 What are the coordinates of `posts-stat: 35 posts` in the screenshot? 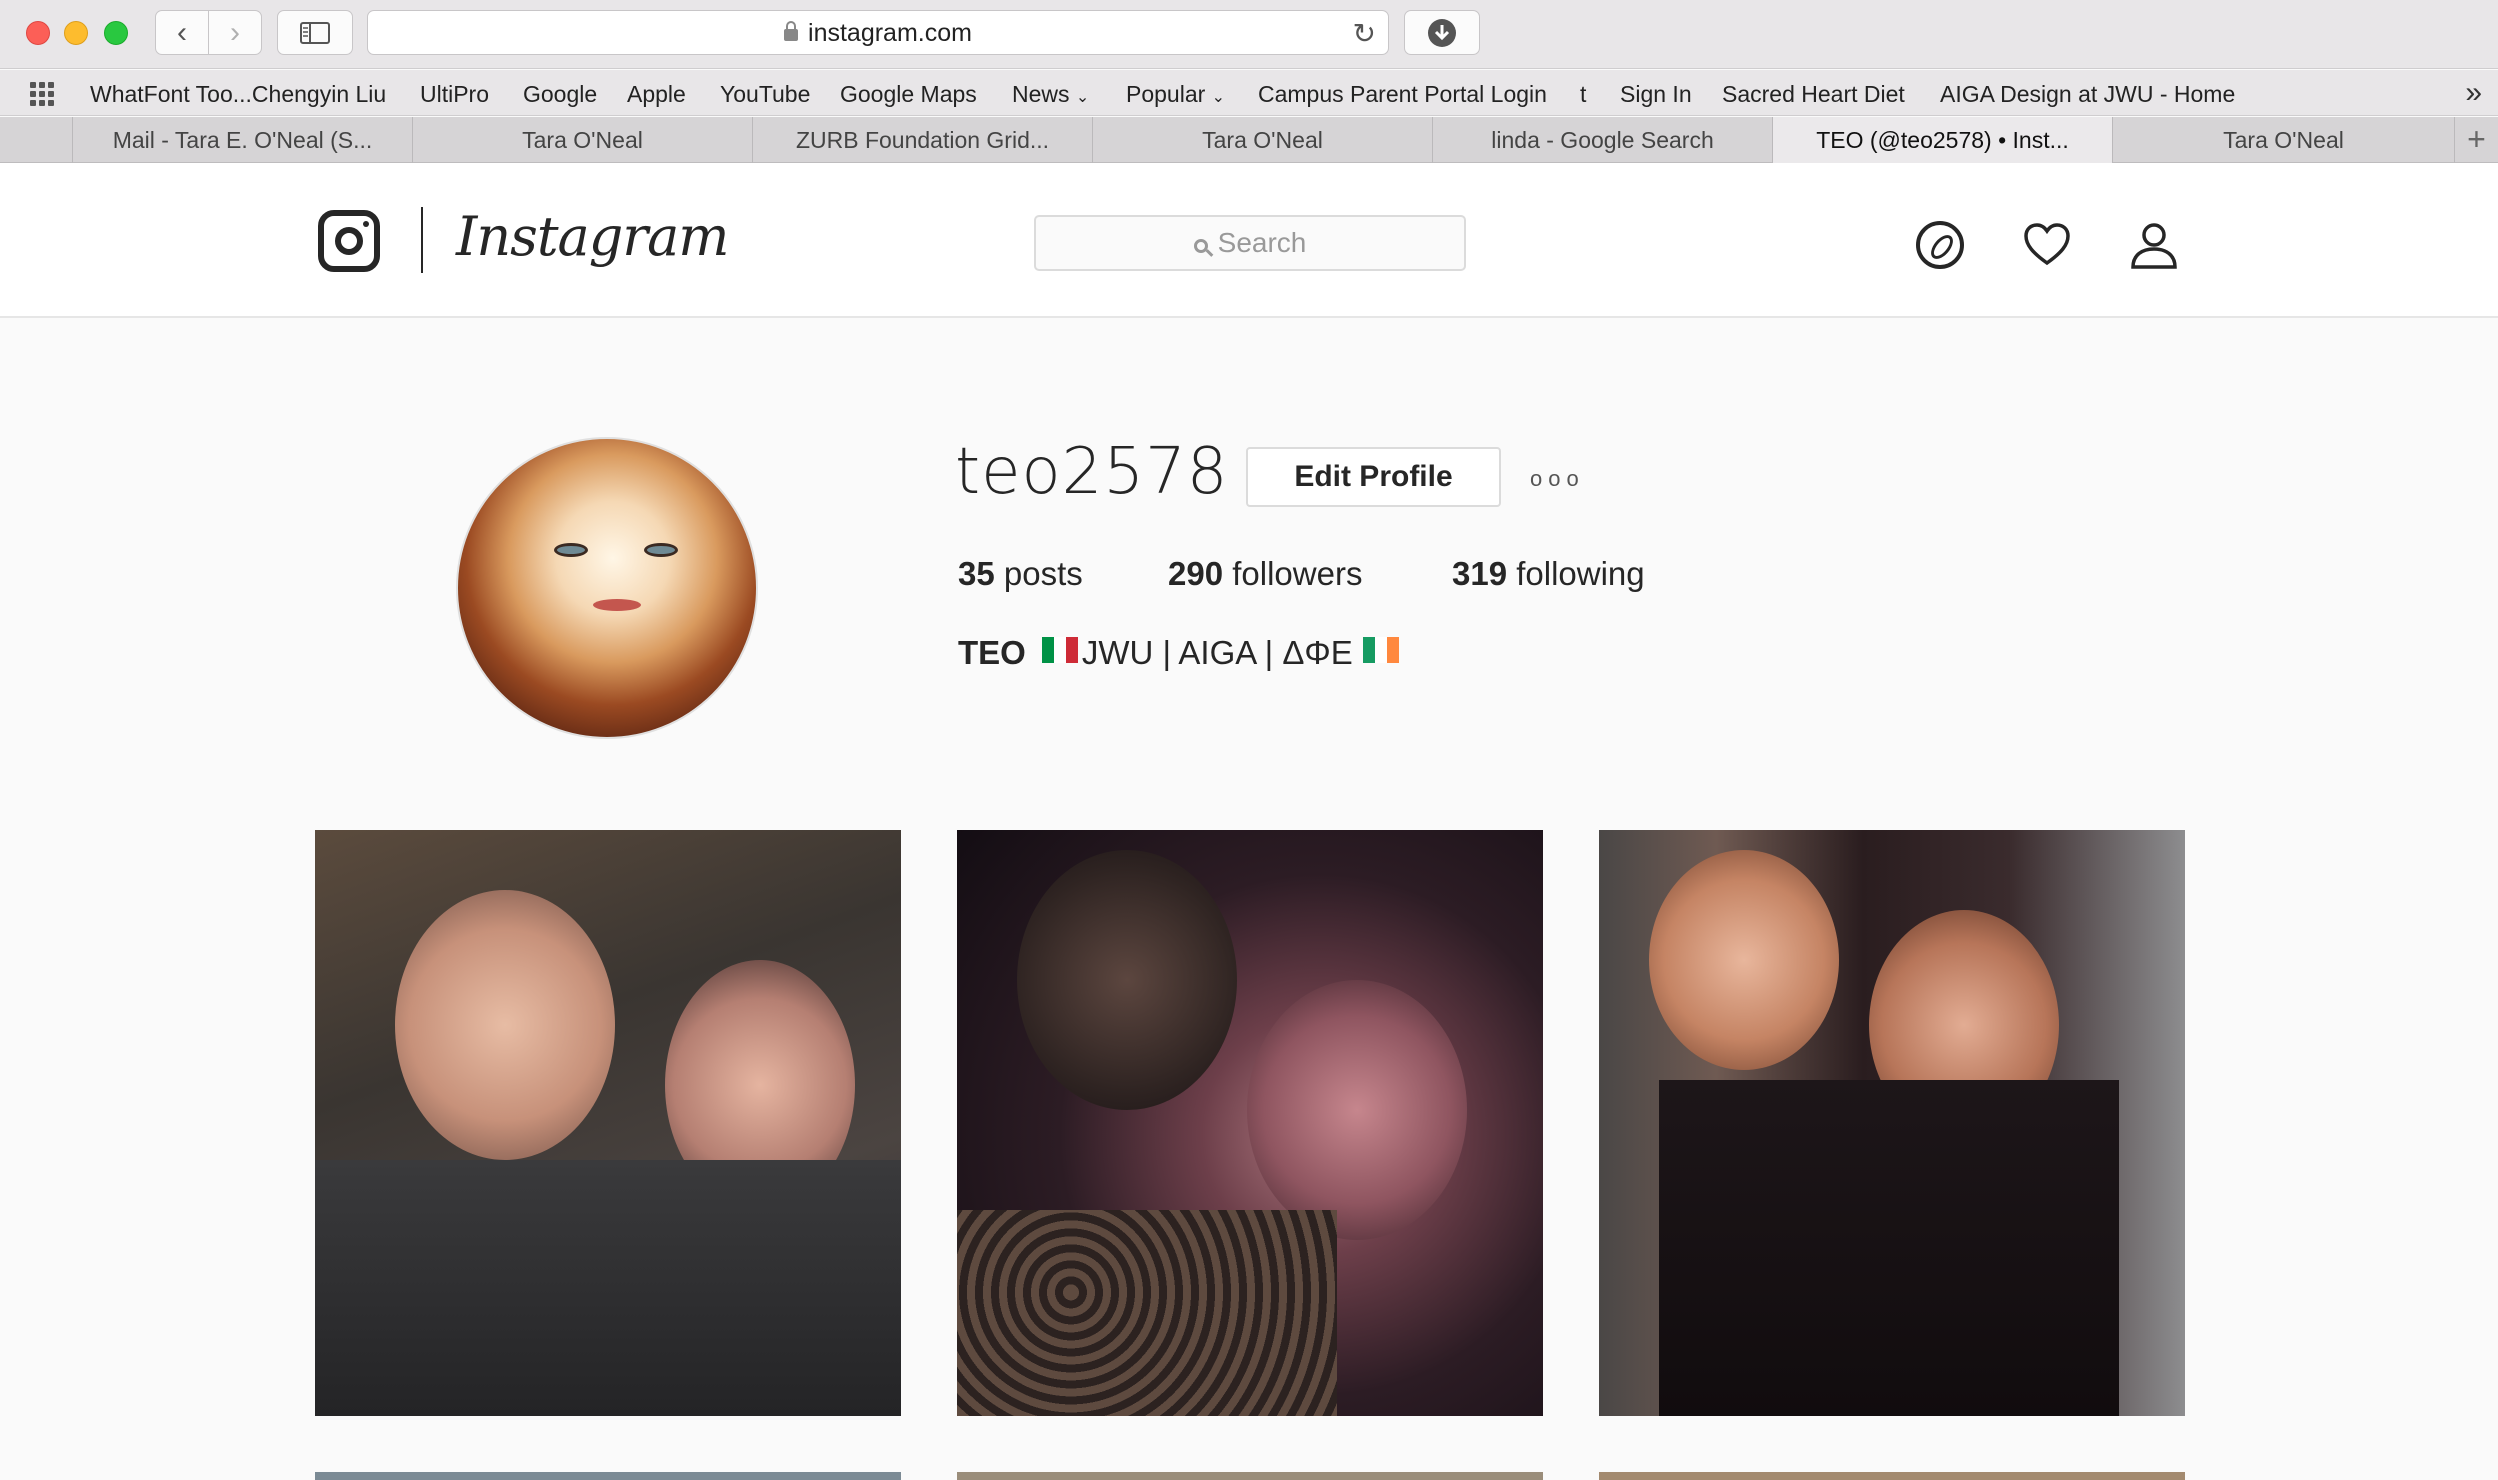 It's located at (1020, 574).